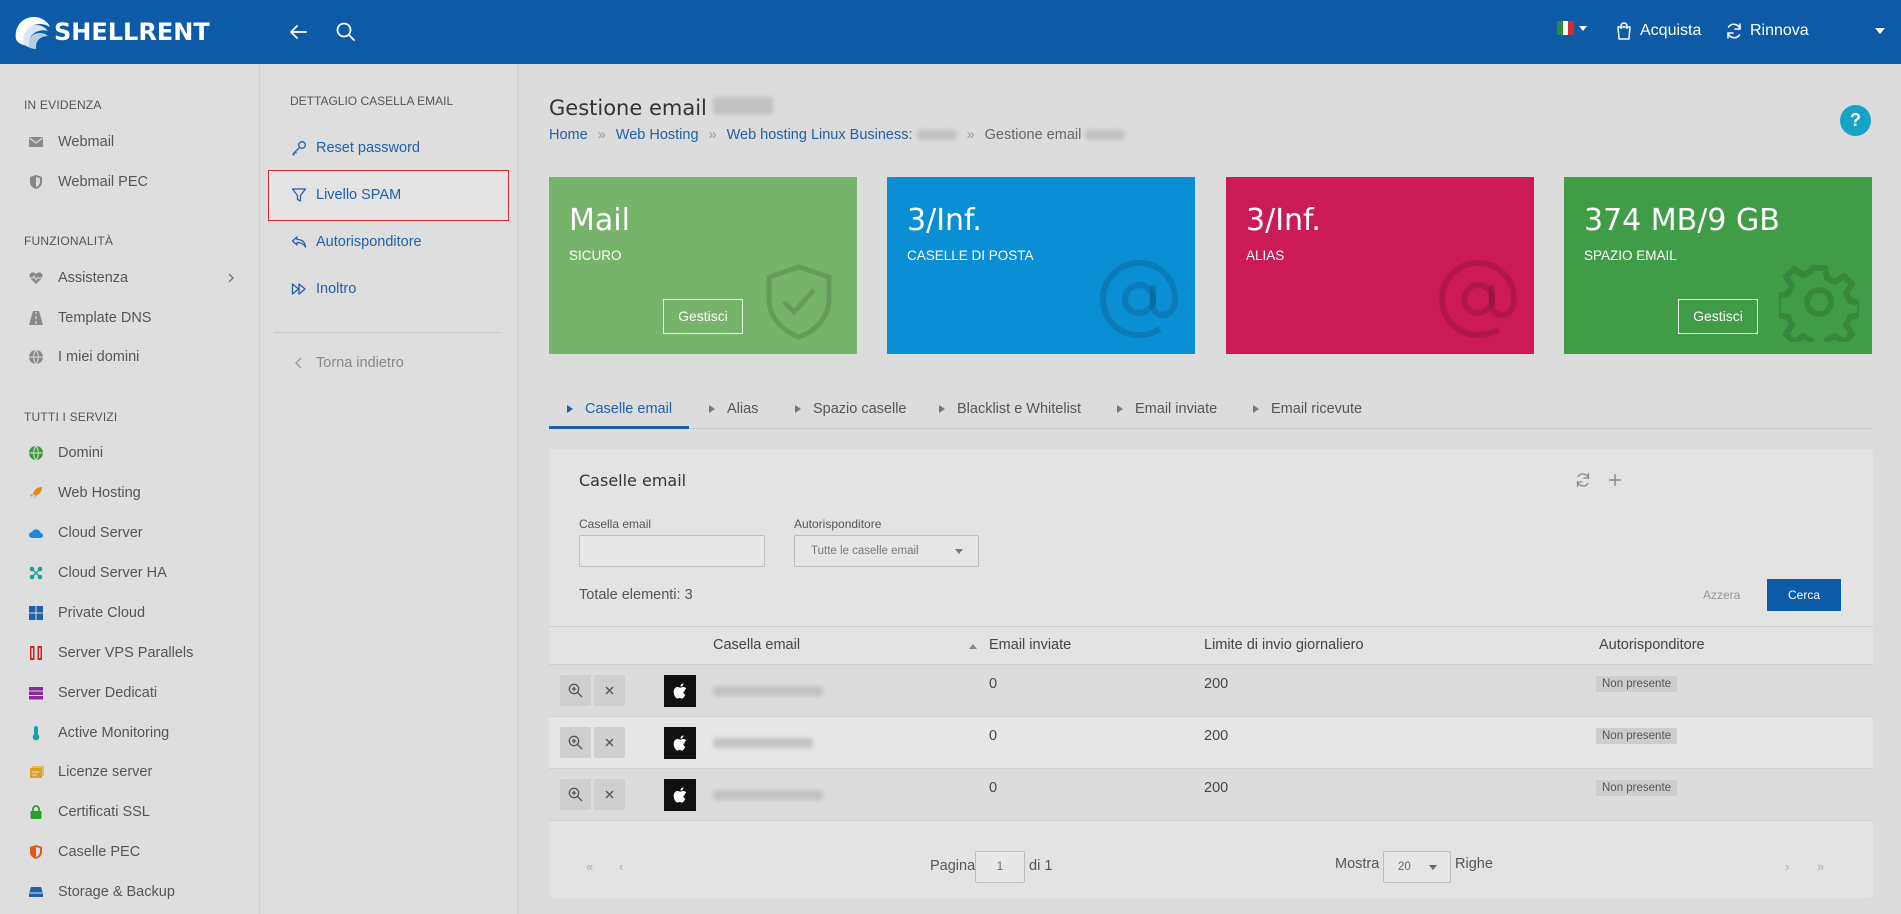 The width and height of the screenshot is (1901, 914). What do you see at coordinates (133, 573) in the screenshot?
I see `sidebar-item-cloud-server-ha: Cloud Server HA` at bounding box center [133, 573].